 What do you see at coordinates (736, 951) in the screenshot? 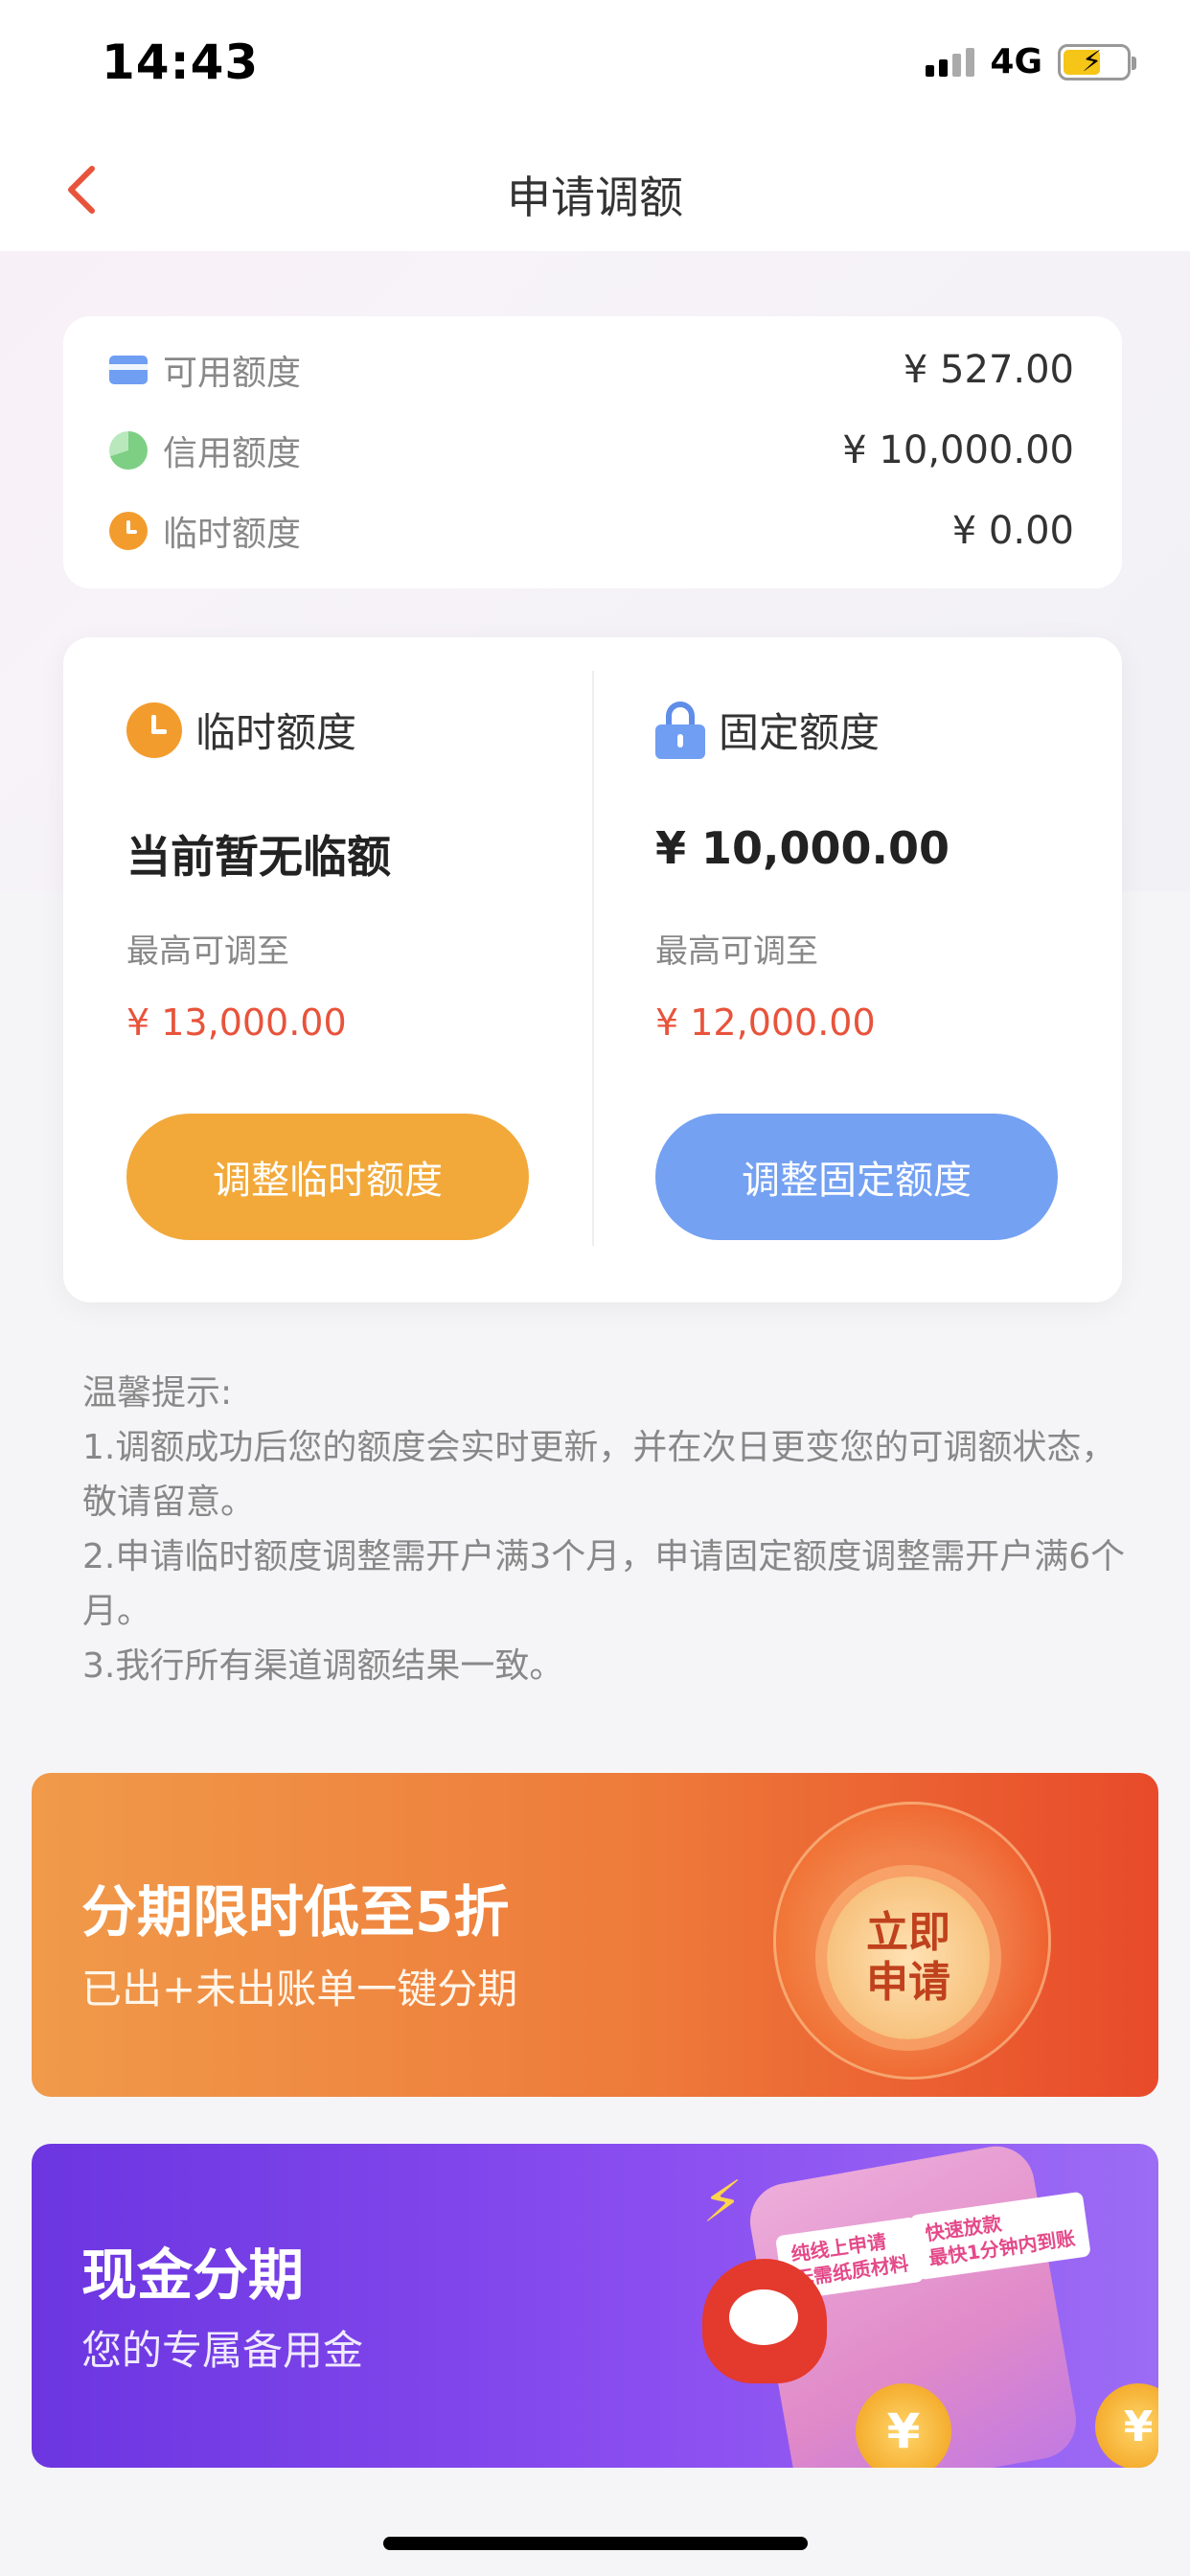
I see `fixed-limit-max-label: 最高可调至` at bounding box center [736, 951].